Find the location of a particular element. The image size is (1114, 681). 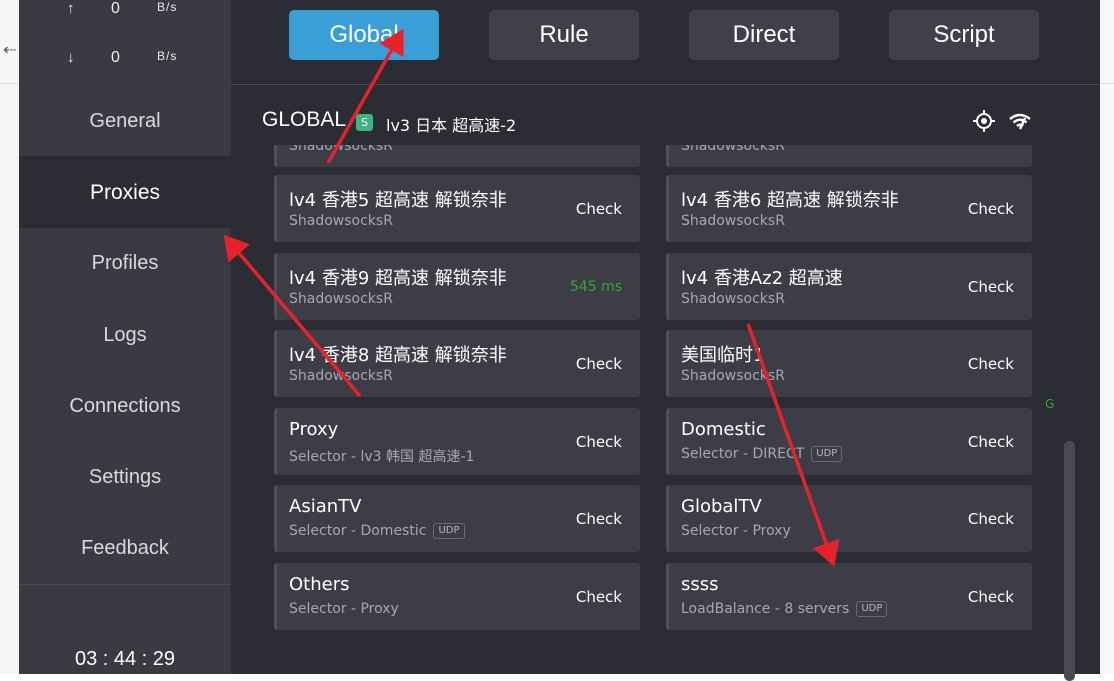

proxy-name: ssss is located at coordinates (700, 584).